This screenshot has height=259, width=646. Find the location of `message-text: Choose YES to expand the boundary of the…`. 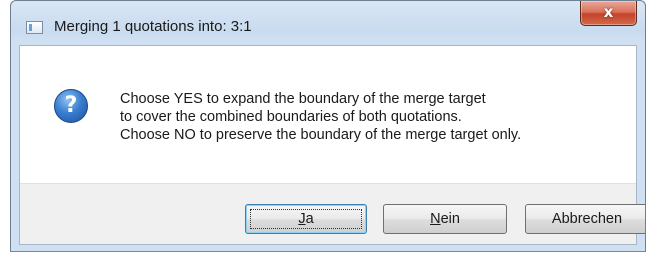

message-text: Choose YES to expand the boundary of the… is located at coordinates (320, 117).